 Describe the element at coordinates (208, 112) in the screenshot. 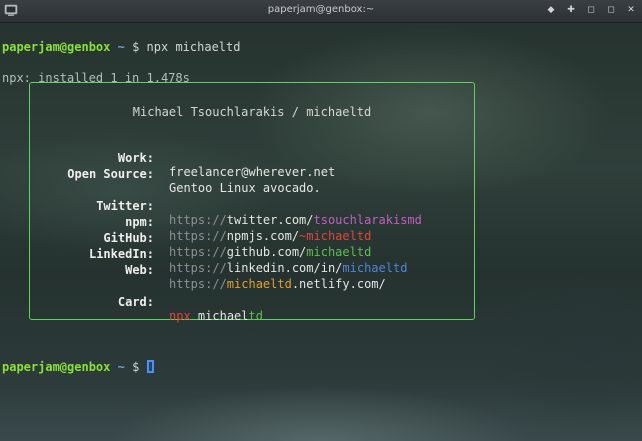

I see `card-name: Michael Tsouchlarakis` at that location.